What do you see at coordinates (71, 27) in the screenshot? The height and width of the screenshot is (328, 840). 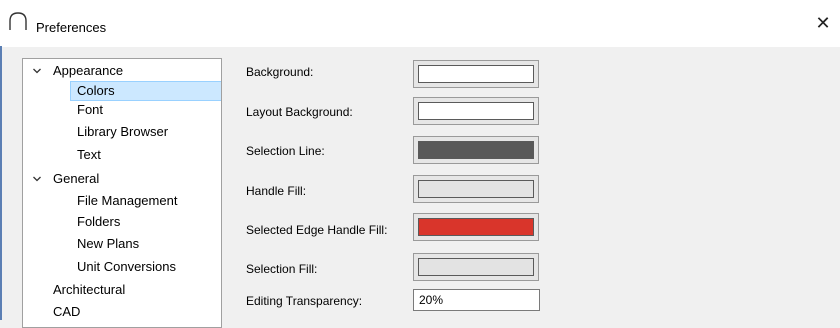 I see `window-title: Preferences` at bounding box center [71, 27].